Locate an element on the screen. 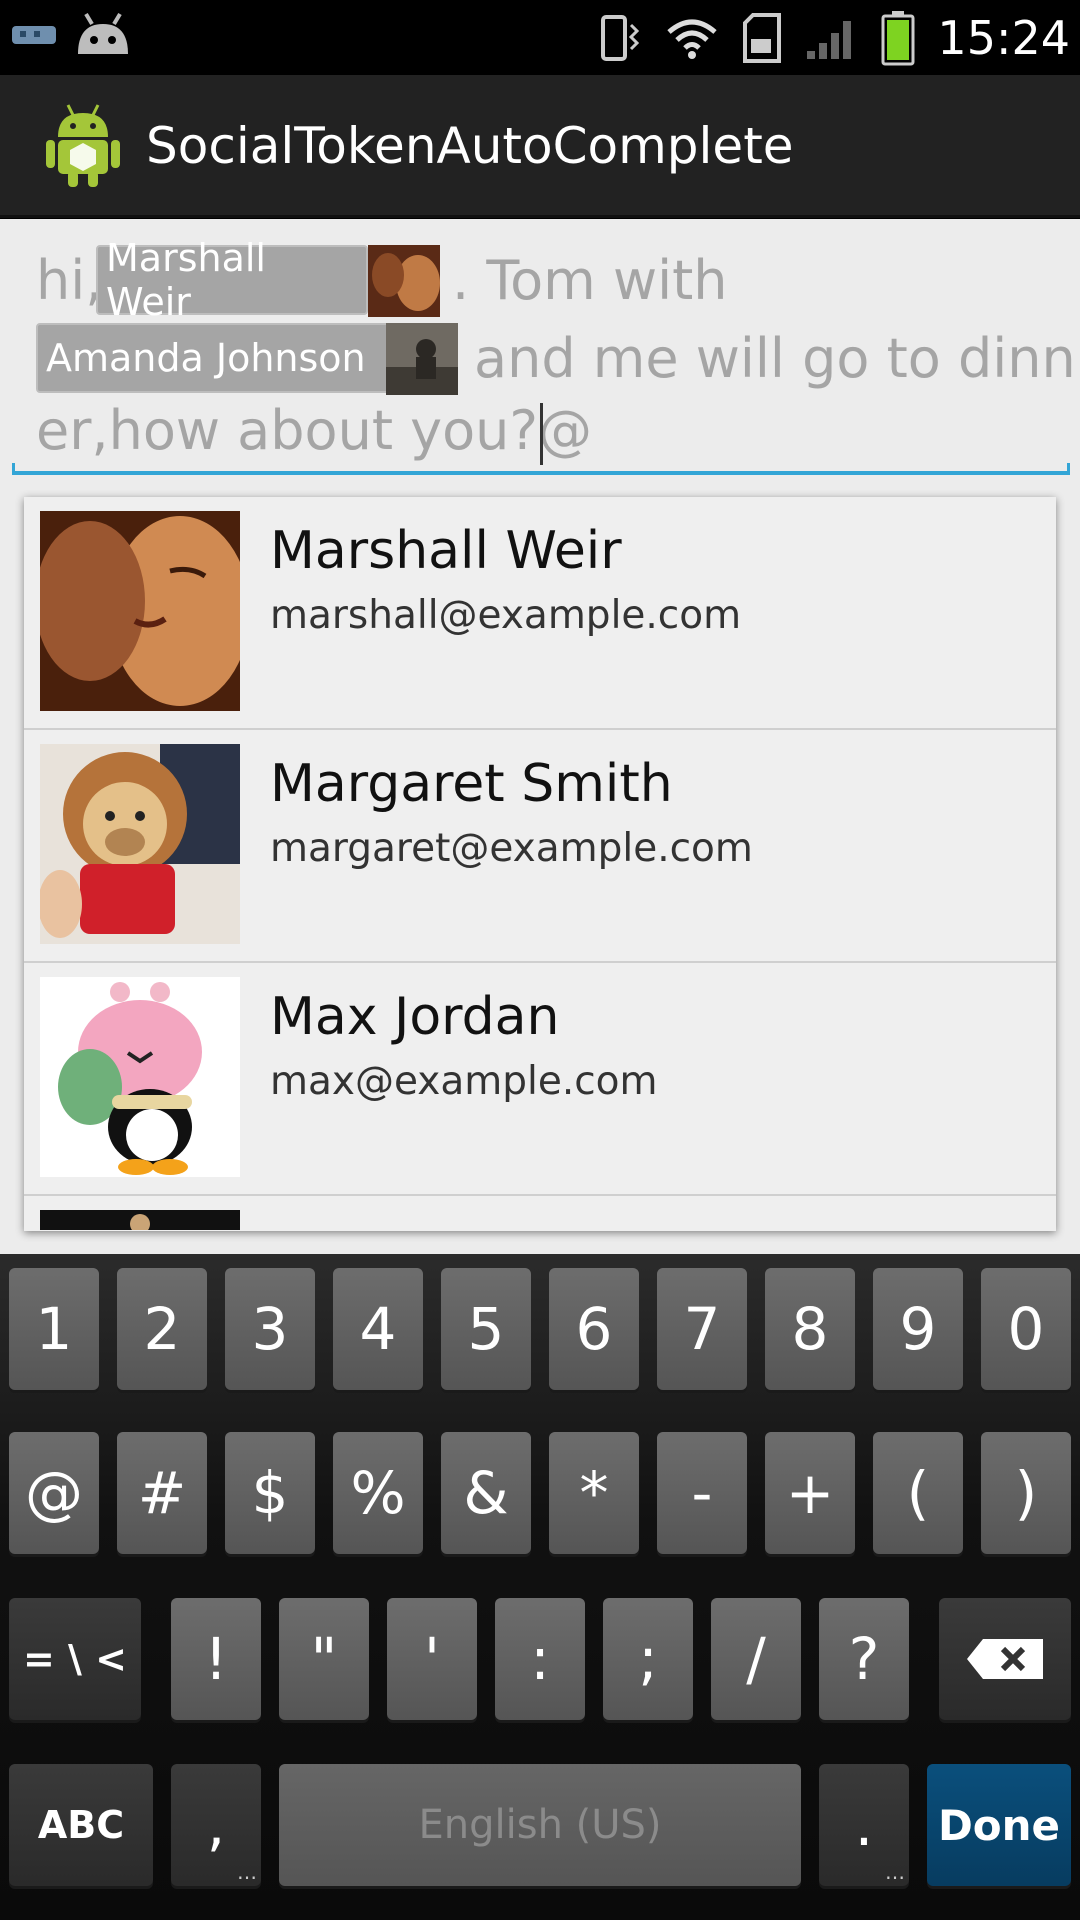  key-hash: # is located at coordinates (162, 1493).